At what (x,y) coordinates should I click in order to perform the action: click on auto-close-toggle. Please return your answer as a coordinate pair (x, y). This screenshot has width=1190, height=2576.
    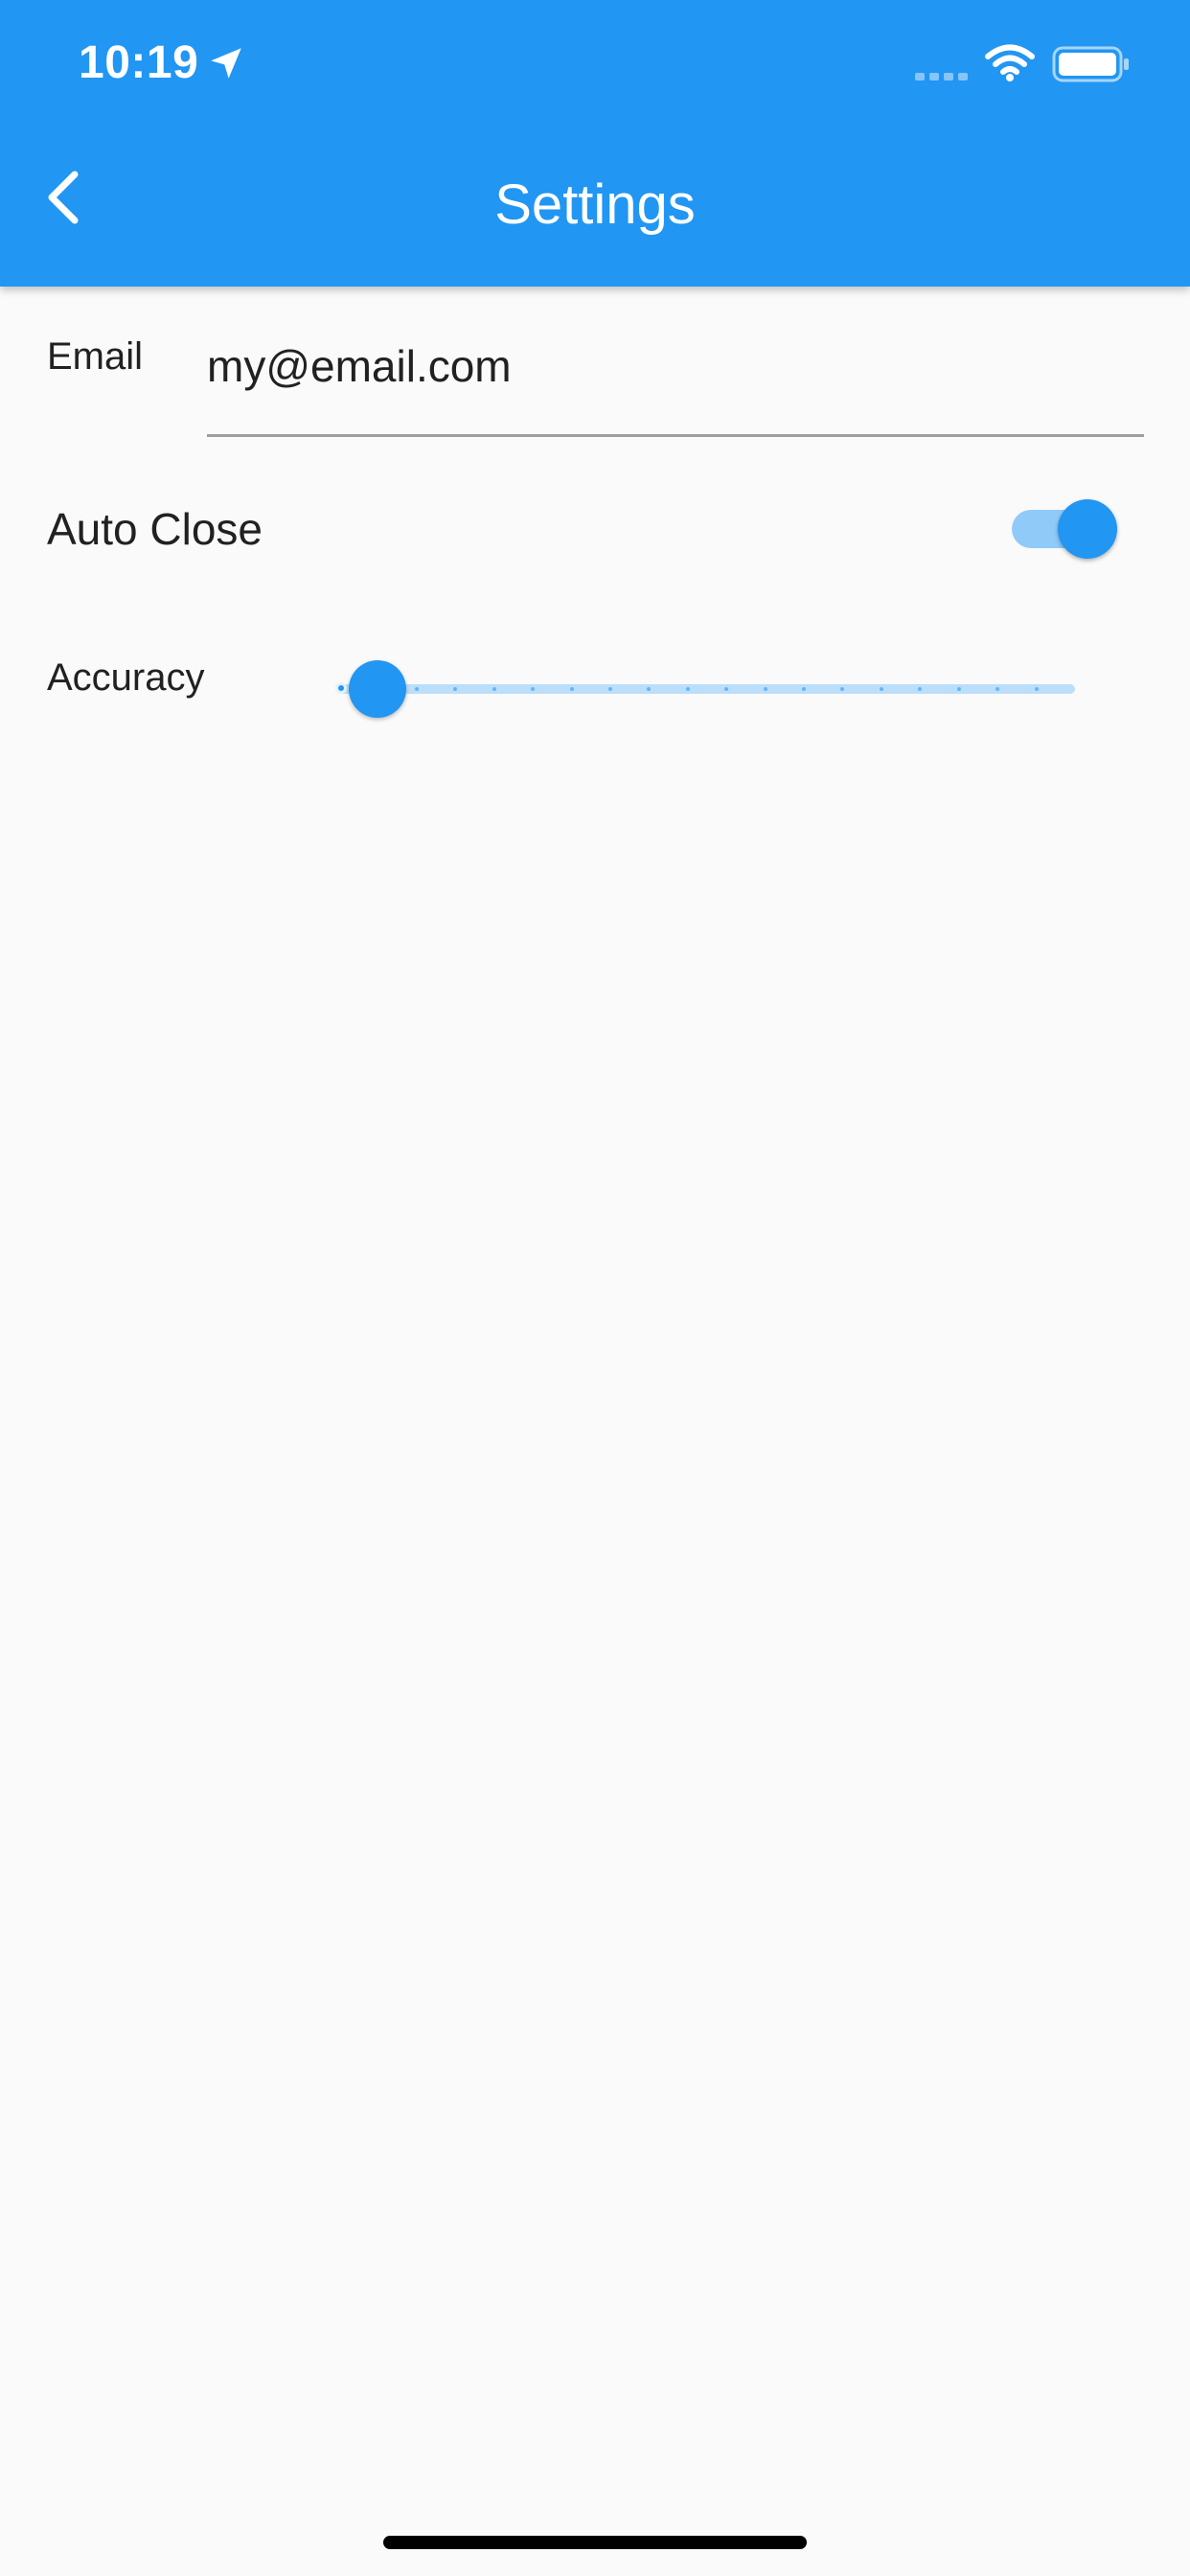
    Looking at the image, I should click on (1063, 529).